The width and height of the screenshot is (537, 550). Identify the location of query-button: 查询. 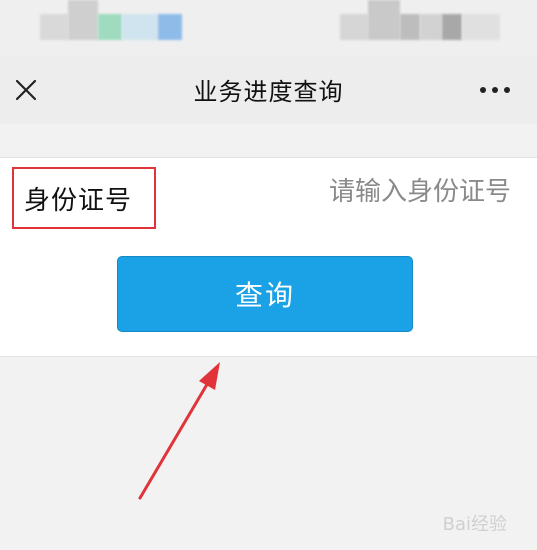
(265, 294).